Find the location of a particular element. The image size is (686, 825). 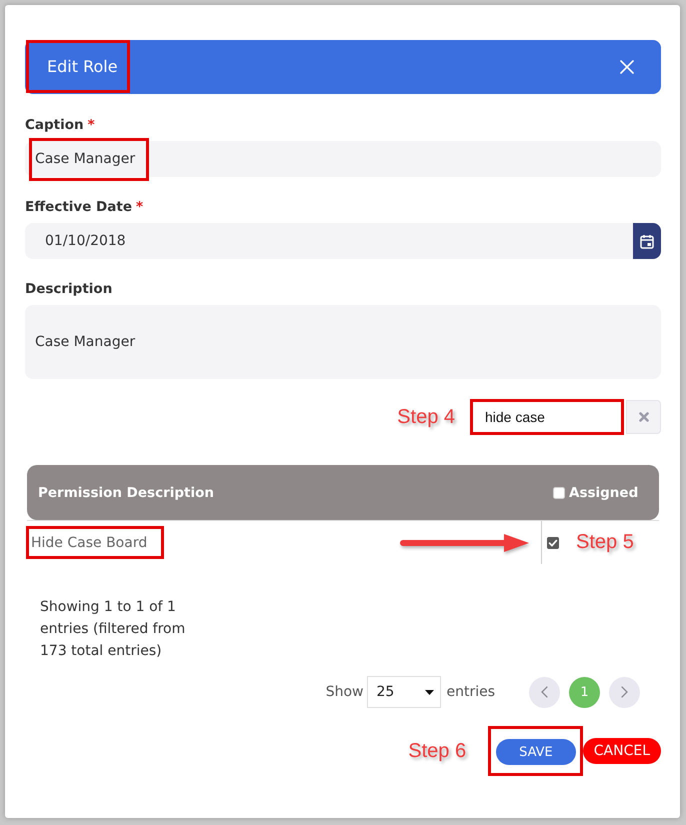

field-value: Case Manager is located at coordinates (85, 159).